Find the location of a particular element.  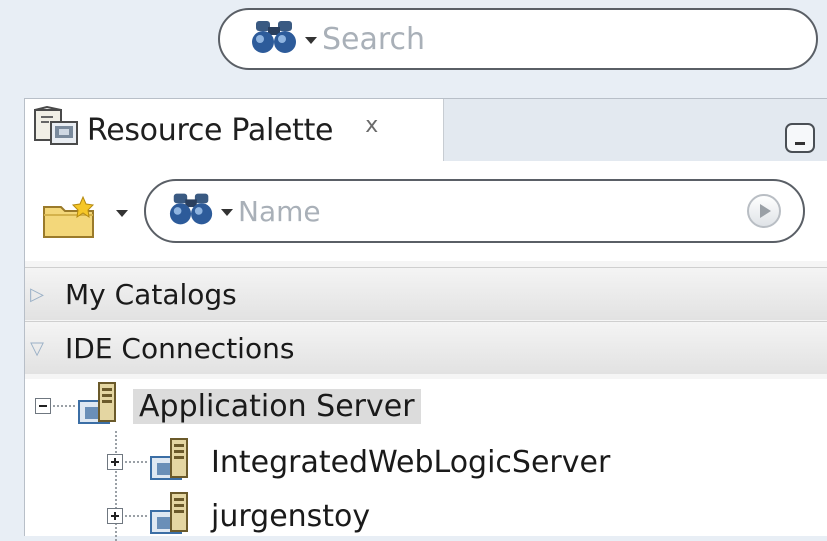

section-label: My Catalogs is located at coordinates (151, 294).